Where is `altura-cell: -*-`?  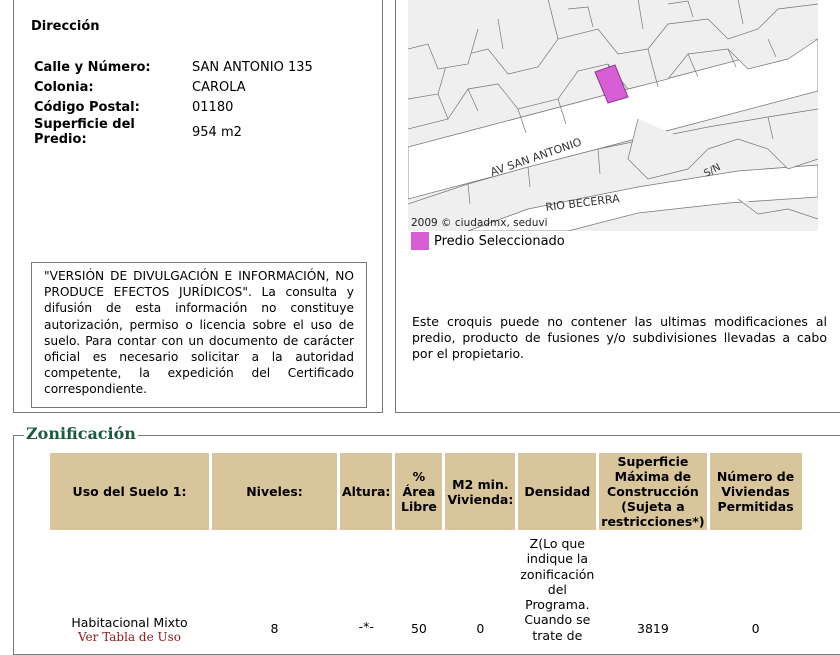
altura-cell: -*- is located at coordinates (366, 626).